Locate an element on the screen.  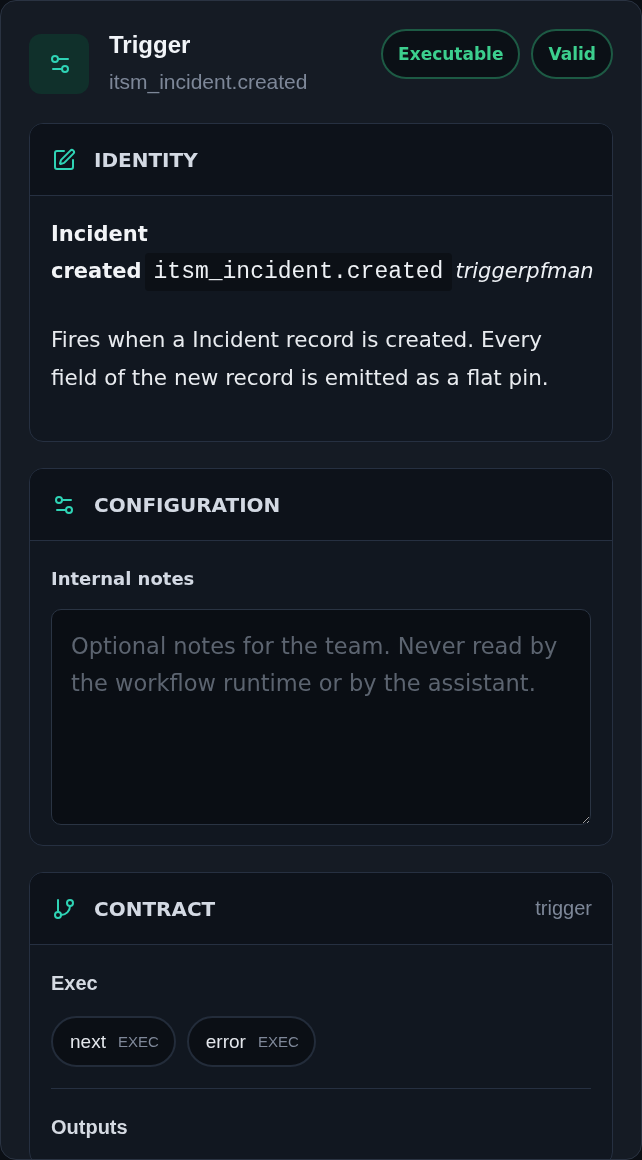
italic-text: triggerpfman is located at coordinates (524, 271).